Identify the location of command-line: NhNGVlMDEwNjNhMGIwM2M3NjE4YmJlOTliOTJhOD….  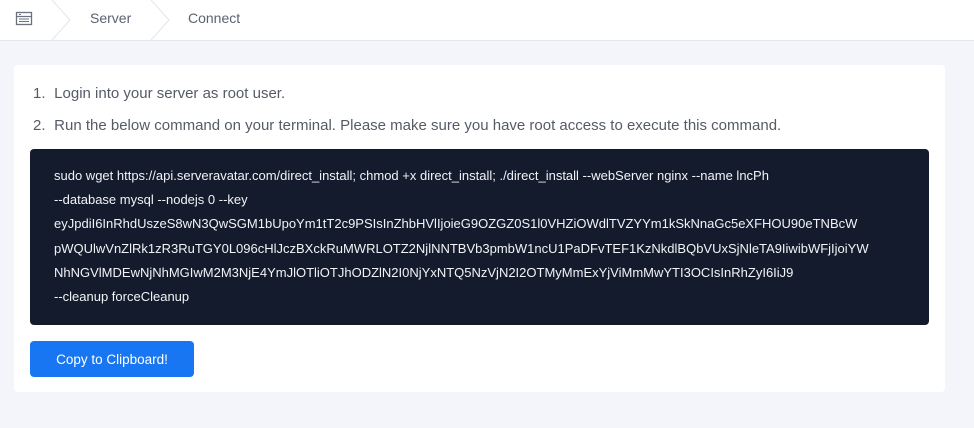
(424, 272).